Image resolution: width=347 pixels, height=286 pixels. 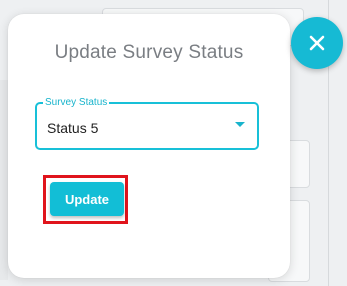 I want to click on close-button, so click(x=317, y=43).